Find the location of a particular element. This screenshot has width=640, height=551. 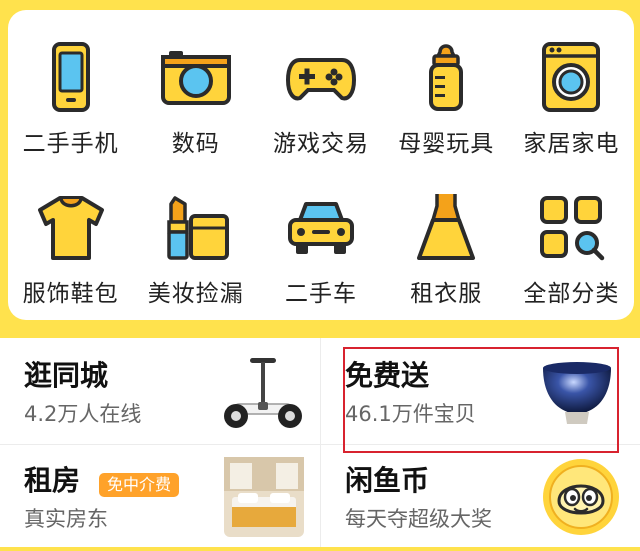

local-service-card: 逛同城 4.2万人在线 is located at coordinates (160, 391).